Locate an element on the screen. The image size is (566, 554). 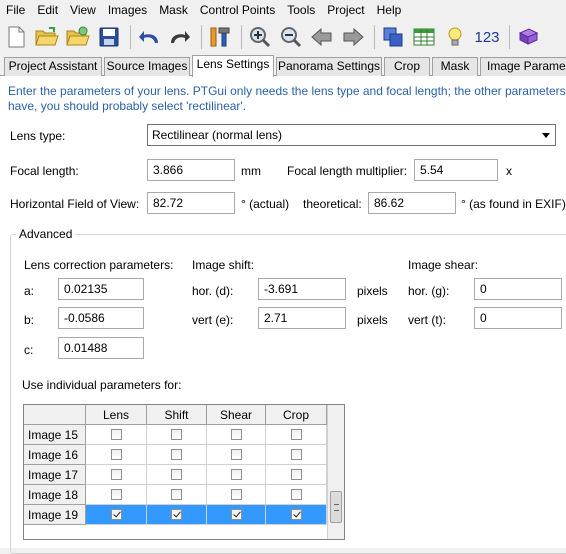
tip-icon is located at coordinates (455, 37).